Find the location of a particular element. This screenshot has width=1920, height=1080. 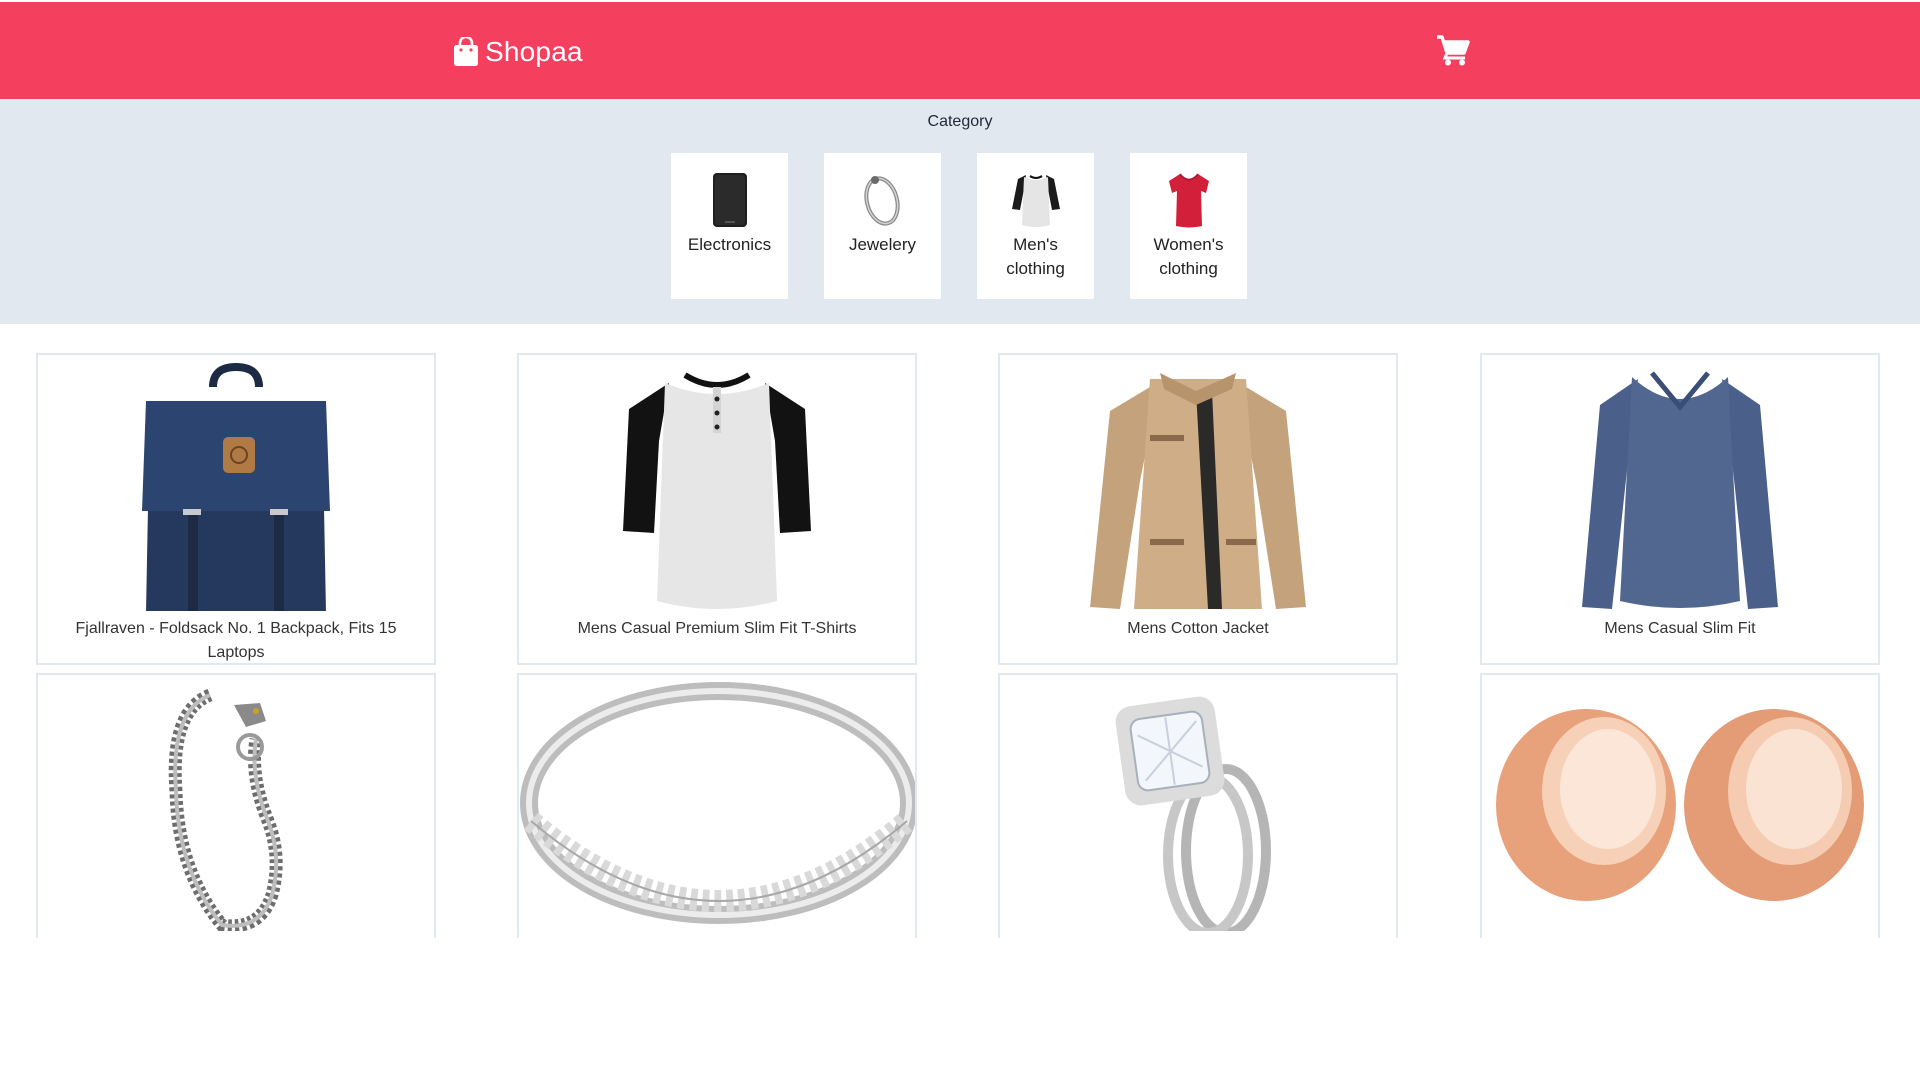

external-drive-icon is located at coordinates (729, 200).